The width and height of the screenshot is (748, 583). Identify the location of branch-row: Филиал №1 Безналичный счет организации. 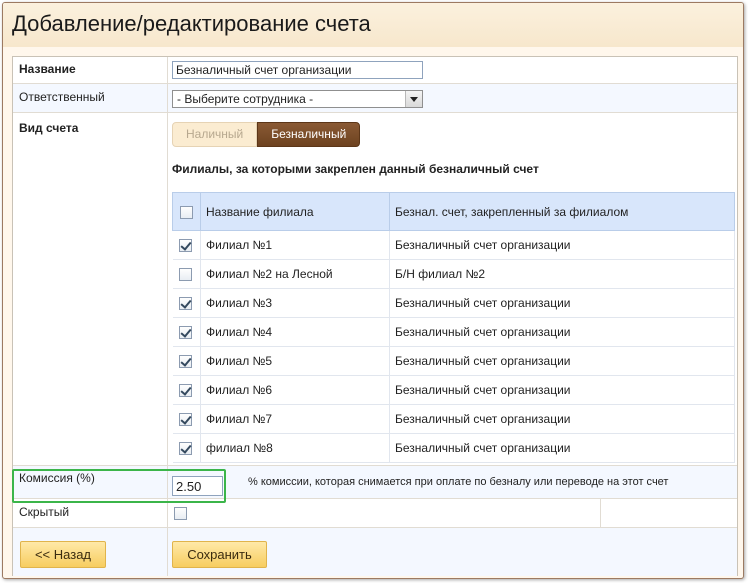
(453, 245).